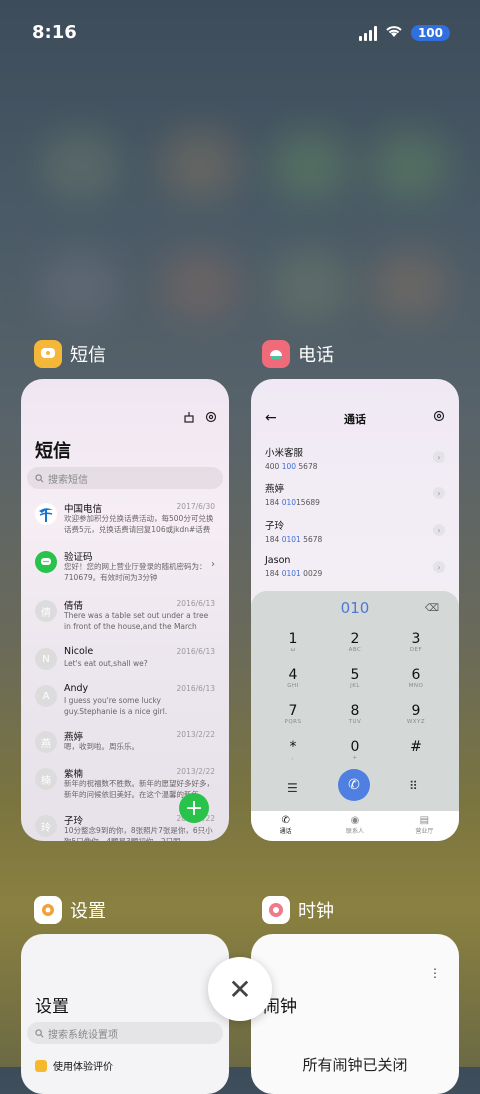 The image size is (480, 1094). What do you see at coordinates (355, 461) in the screenshot?
I see `contact-row: 小米客服 400 100 5678 ›` at bounding box center [355, 461].